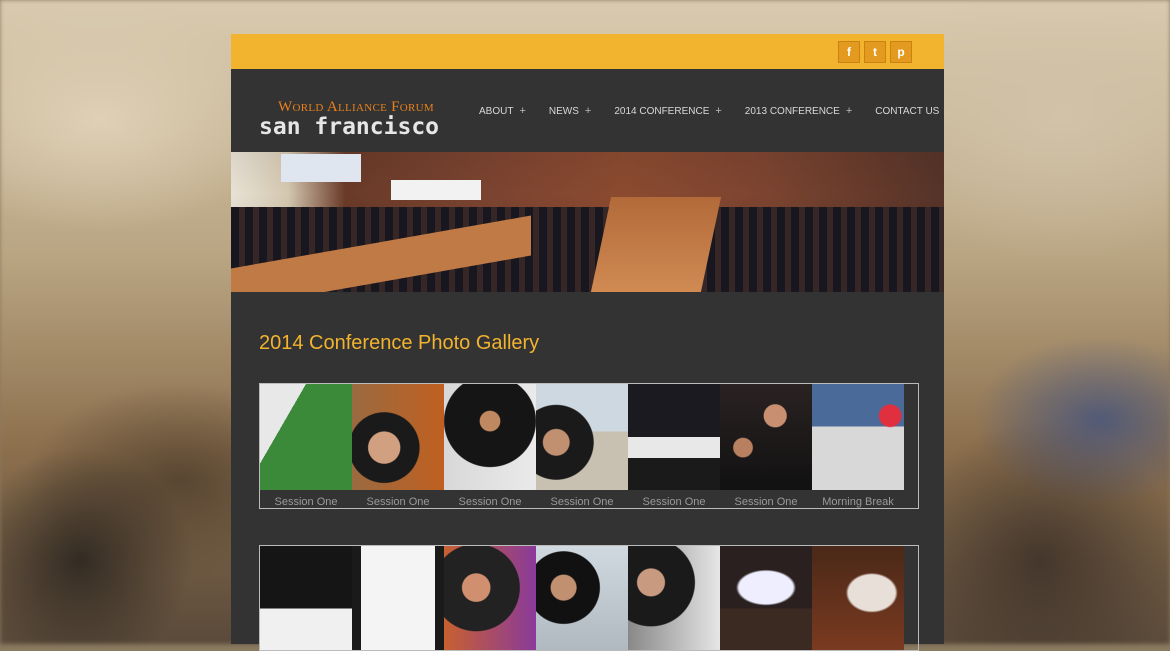 The width and height of the screenshot is (1170, 651). I want to click on social-links: f t p, so click(875, 52).